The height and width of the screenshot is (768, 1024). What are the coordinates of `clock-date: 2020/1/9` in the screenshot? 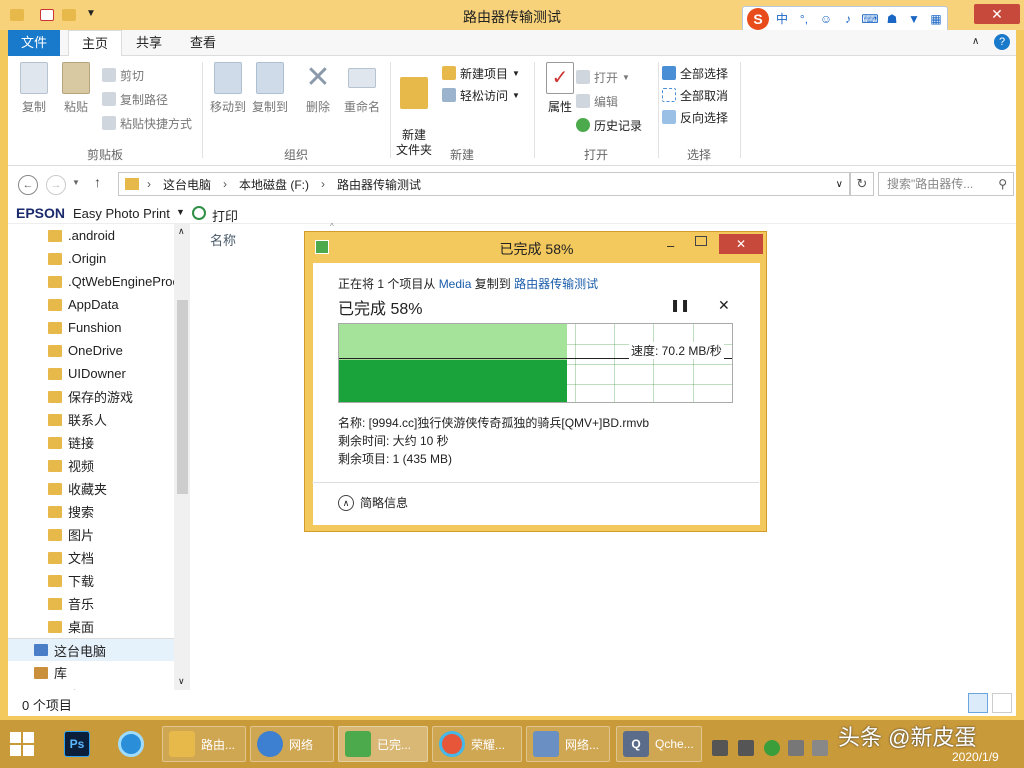 It's located at (975, 757).